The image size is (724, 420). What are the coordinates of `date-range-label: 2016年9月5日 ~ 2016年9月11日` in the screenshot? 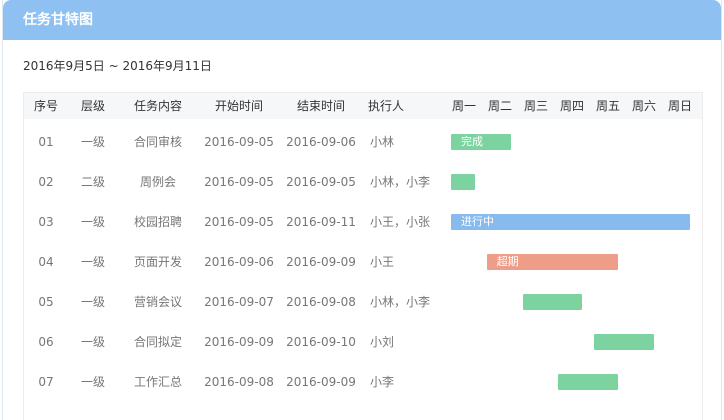 It's located at (117, 66).